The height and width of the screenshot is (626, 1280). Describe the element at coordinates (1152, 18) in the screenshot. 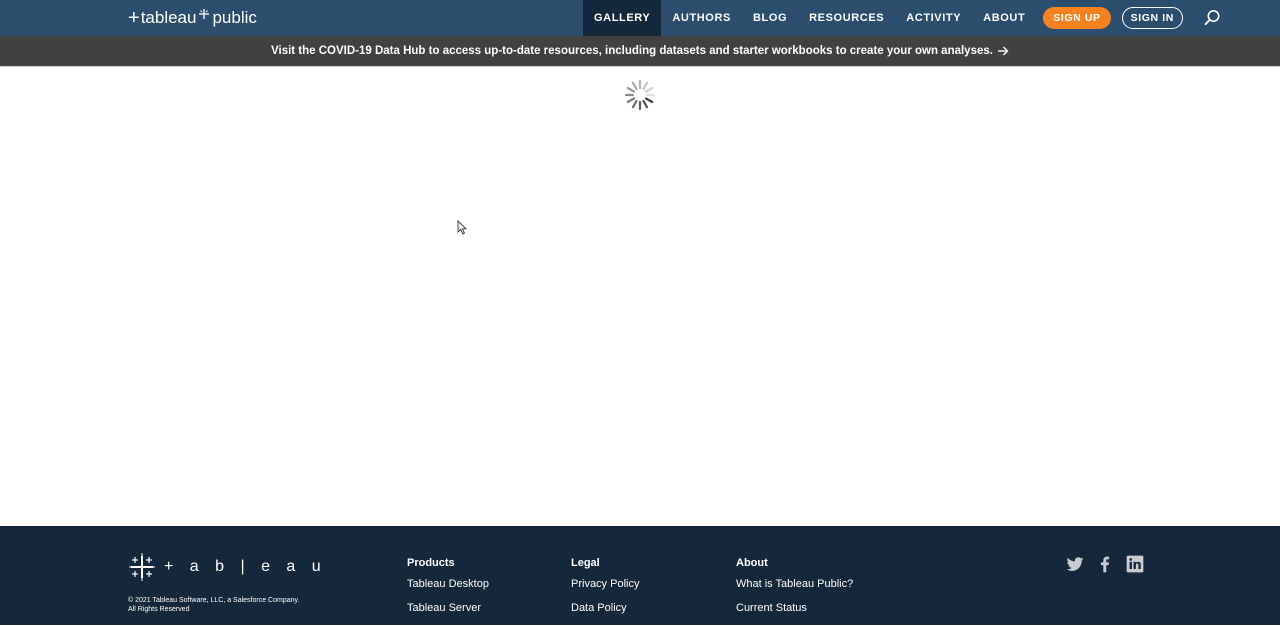

I see `sign-in-button: SIGN IN` at that location.